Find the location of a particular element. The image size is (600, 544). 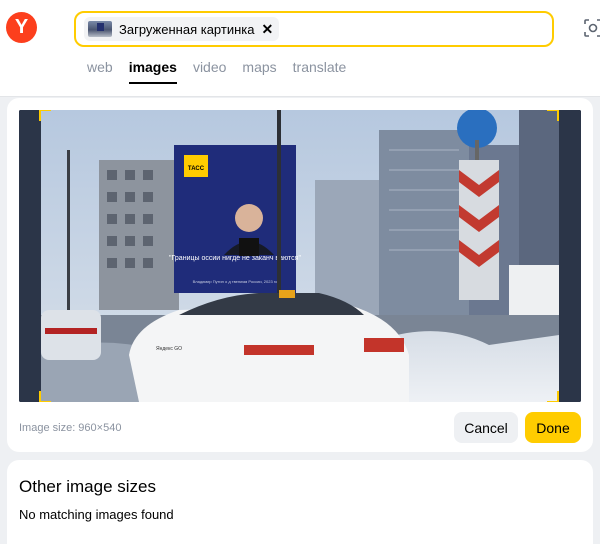

uploaded-image-thumbnail is located at coordinates (100, 29).